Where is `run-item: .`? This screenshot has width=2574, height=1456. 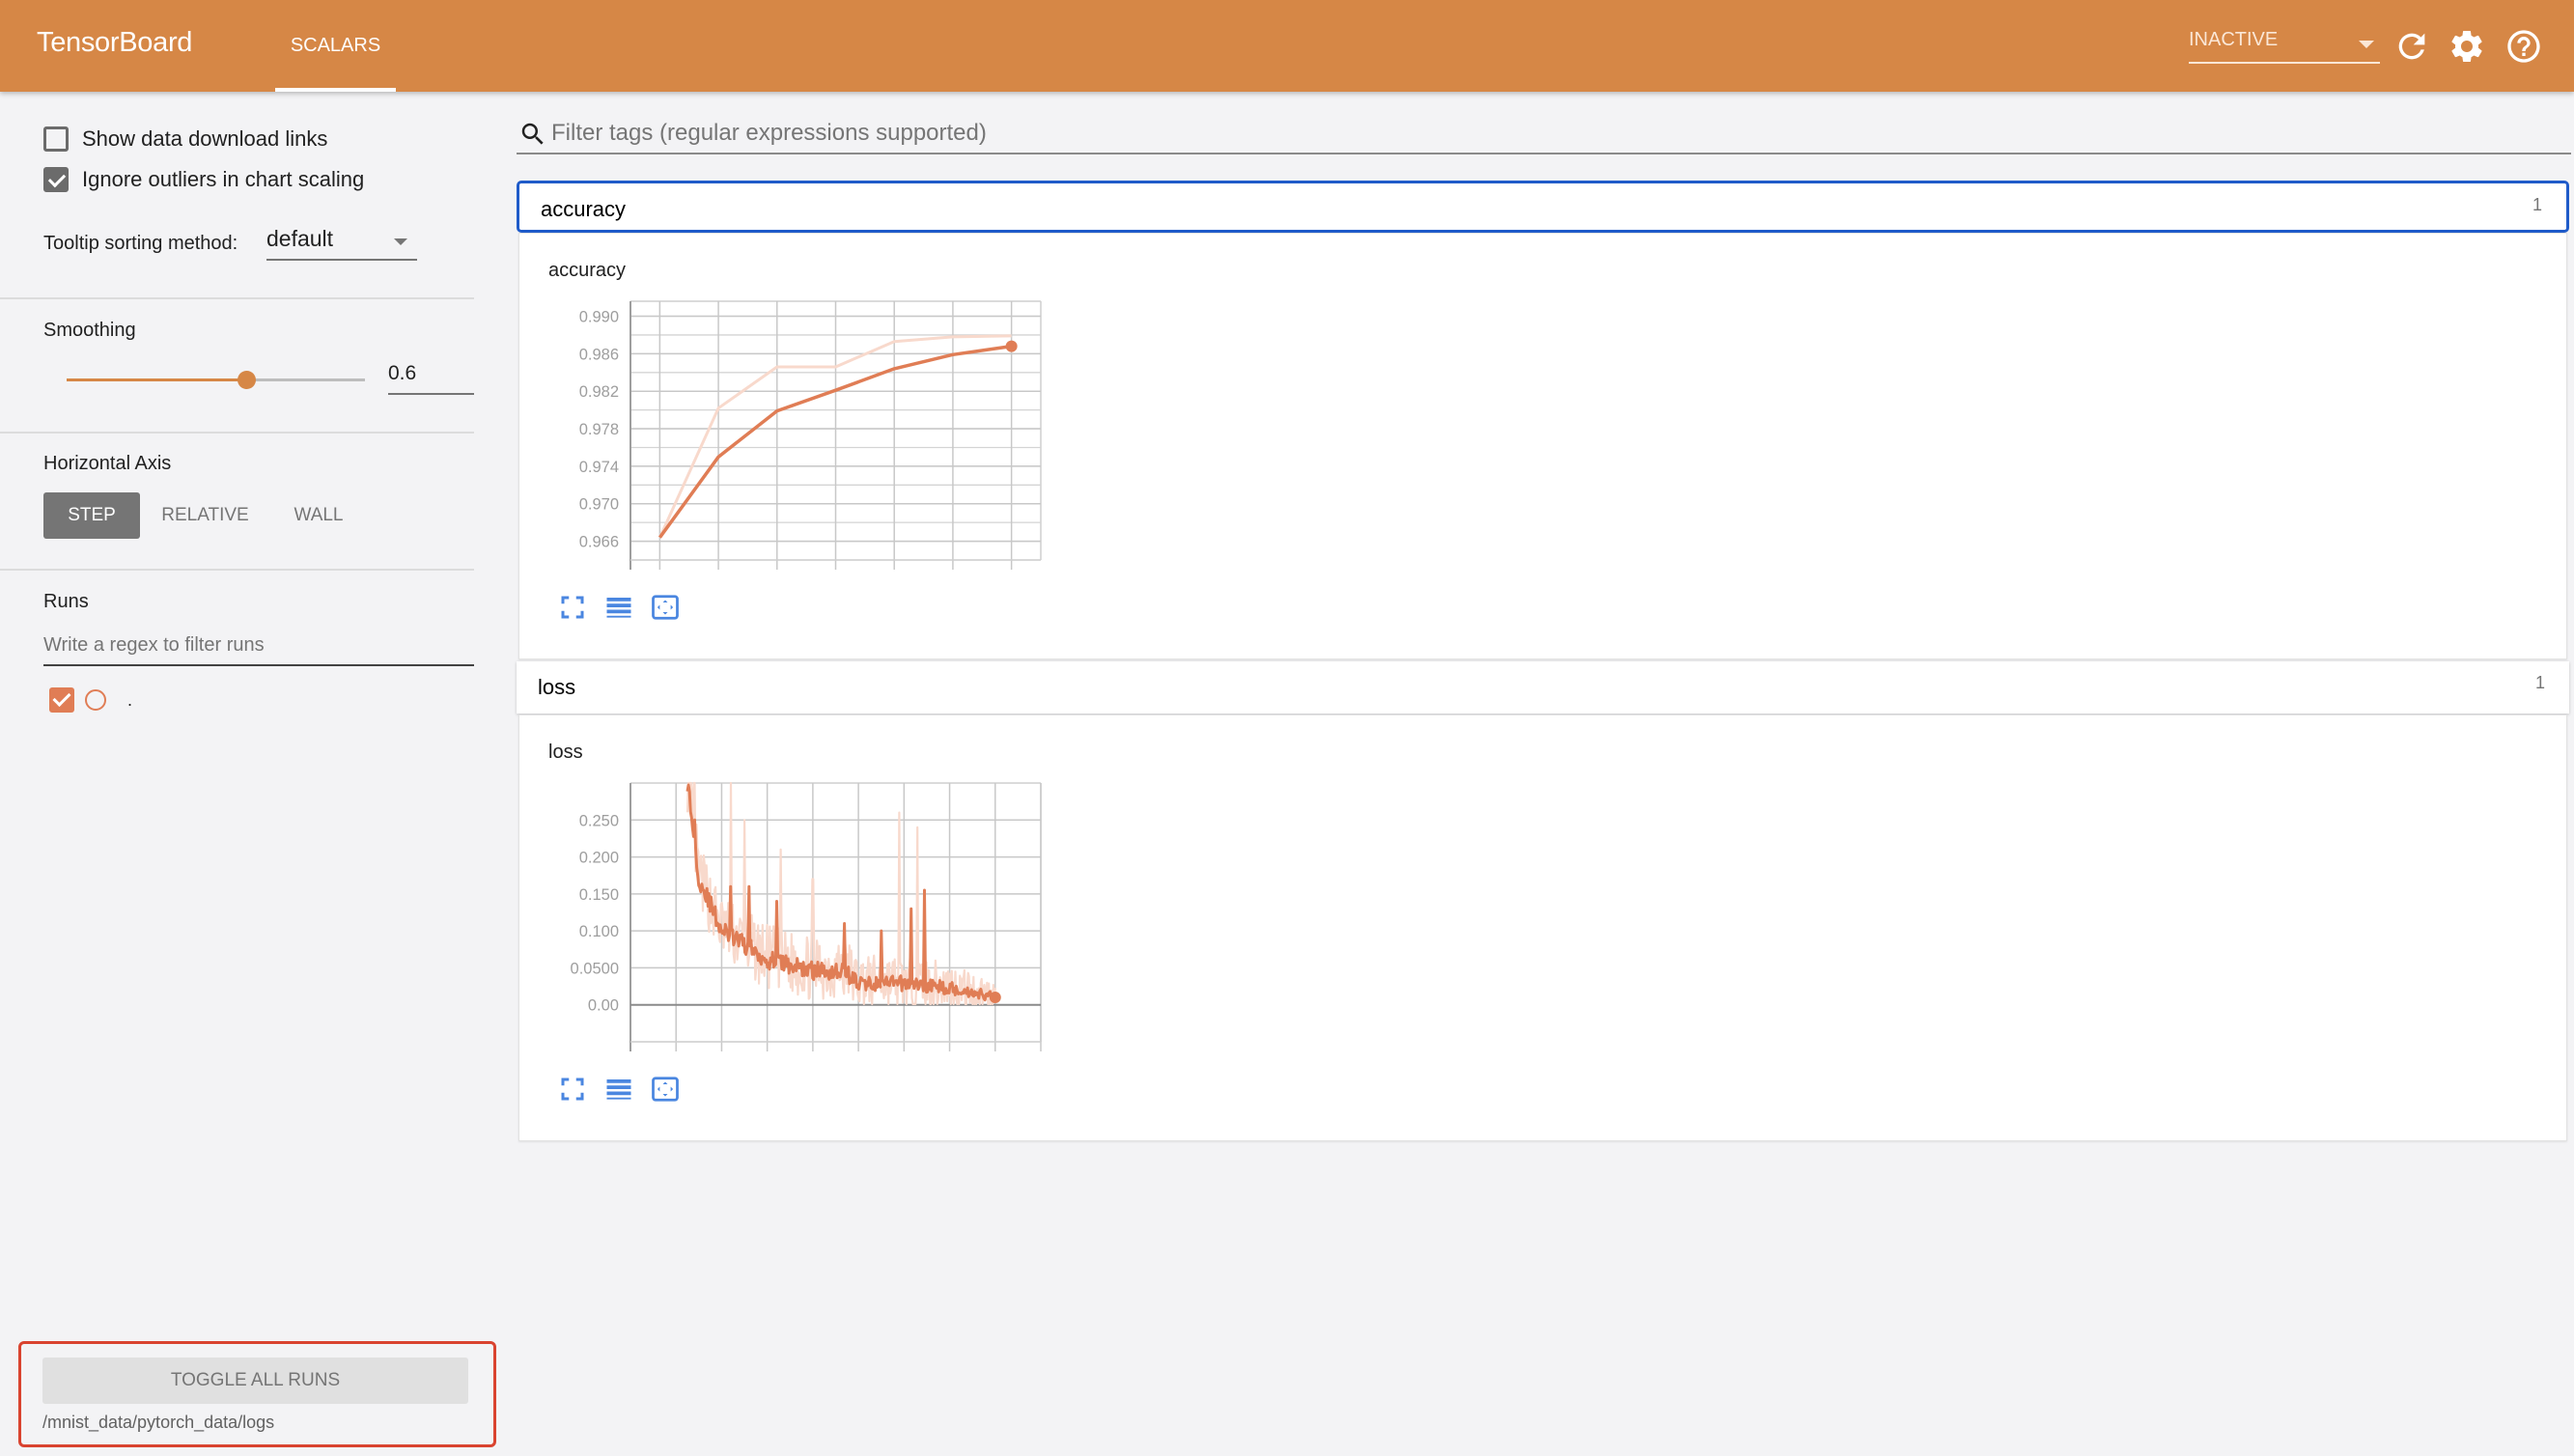
run-item: . is located at coordinates (90, 700).